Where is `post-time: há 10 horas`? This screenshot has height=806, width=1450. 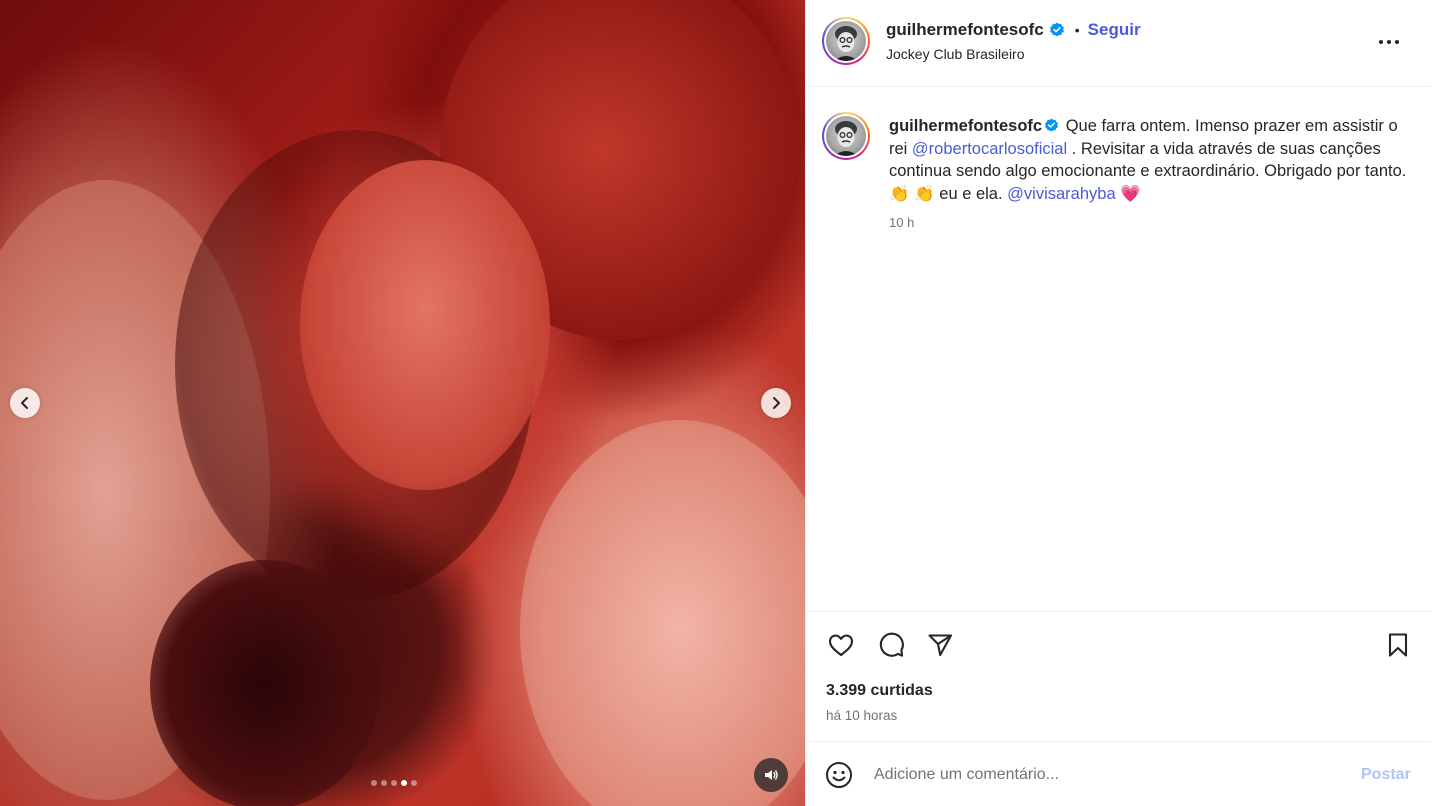 post-time: há 10 horas is located at coordinates (861, 715).